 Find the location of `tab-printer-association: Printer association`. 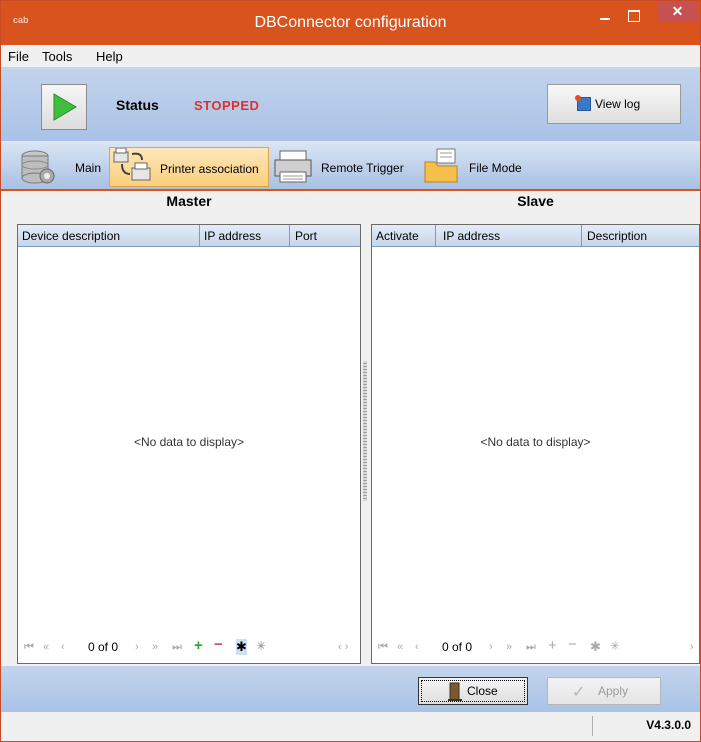

tab-printer-association: Printer association is located at coordinates (189, 167).